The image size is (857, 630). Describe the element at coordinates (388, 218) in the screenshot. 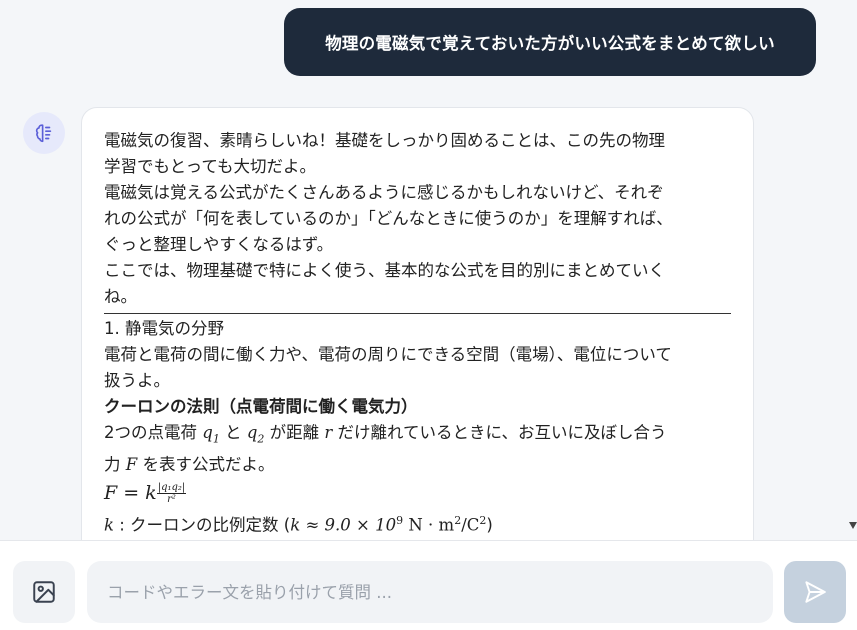

I see `intro-line: れの公式が「何を表しているのか」「どんなときに使うのか」を理解すれば、` at that location.